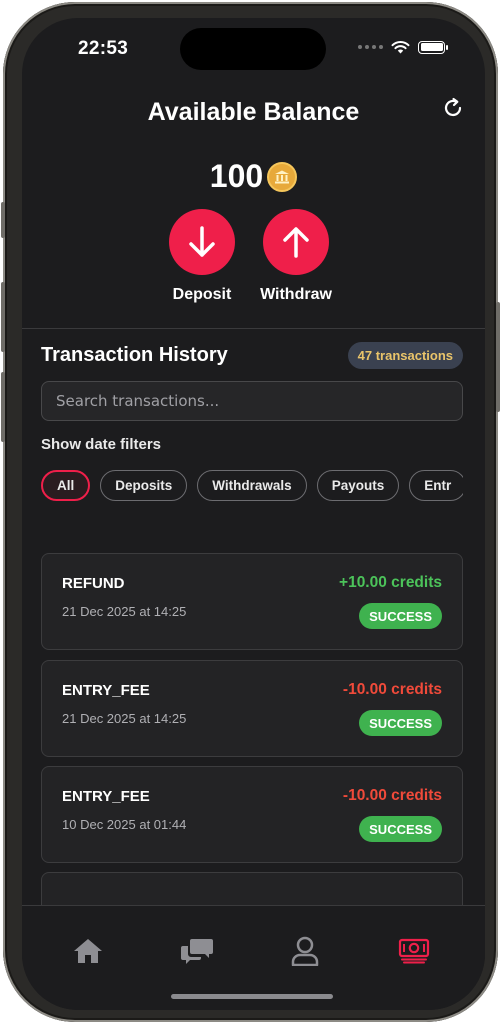  What do you see at coordinates (93, 583) in the screenshot?
I see `transaction-type: REFUND` at bounding box center [93, 583].